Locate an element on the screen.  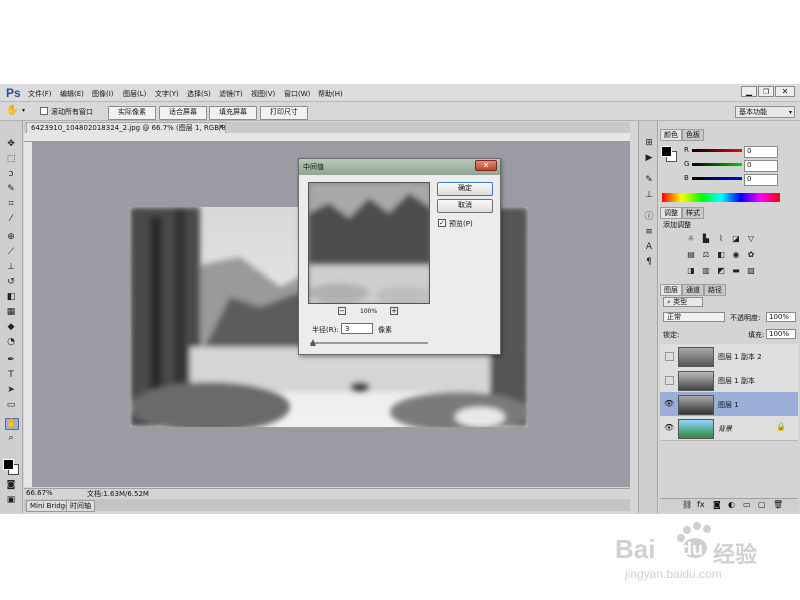
vibrance-icon: ▽ is located at coordinates (751, 238).